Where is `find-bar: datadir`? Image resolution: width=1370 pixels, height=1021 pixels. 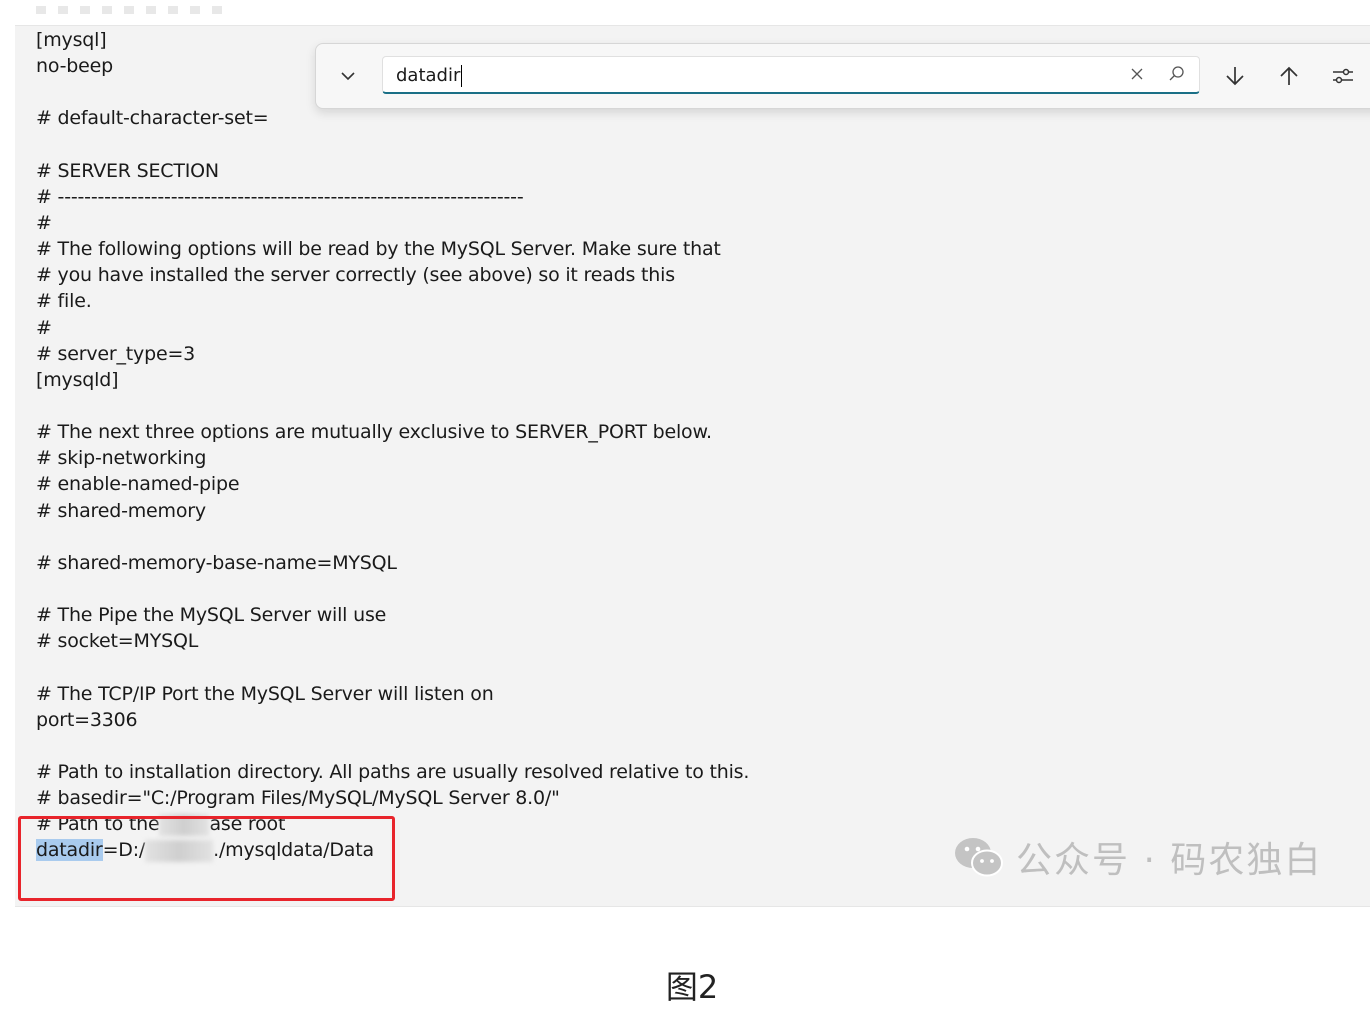 find-bar: datadir is located at coordinates (842, 76).